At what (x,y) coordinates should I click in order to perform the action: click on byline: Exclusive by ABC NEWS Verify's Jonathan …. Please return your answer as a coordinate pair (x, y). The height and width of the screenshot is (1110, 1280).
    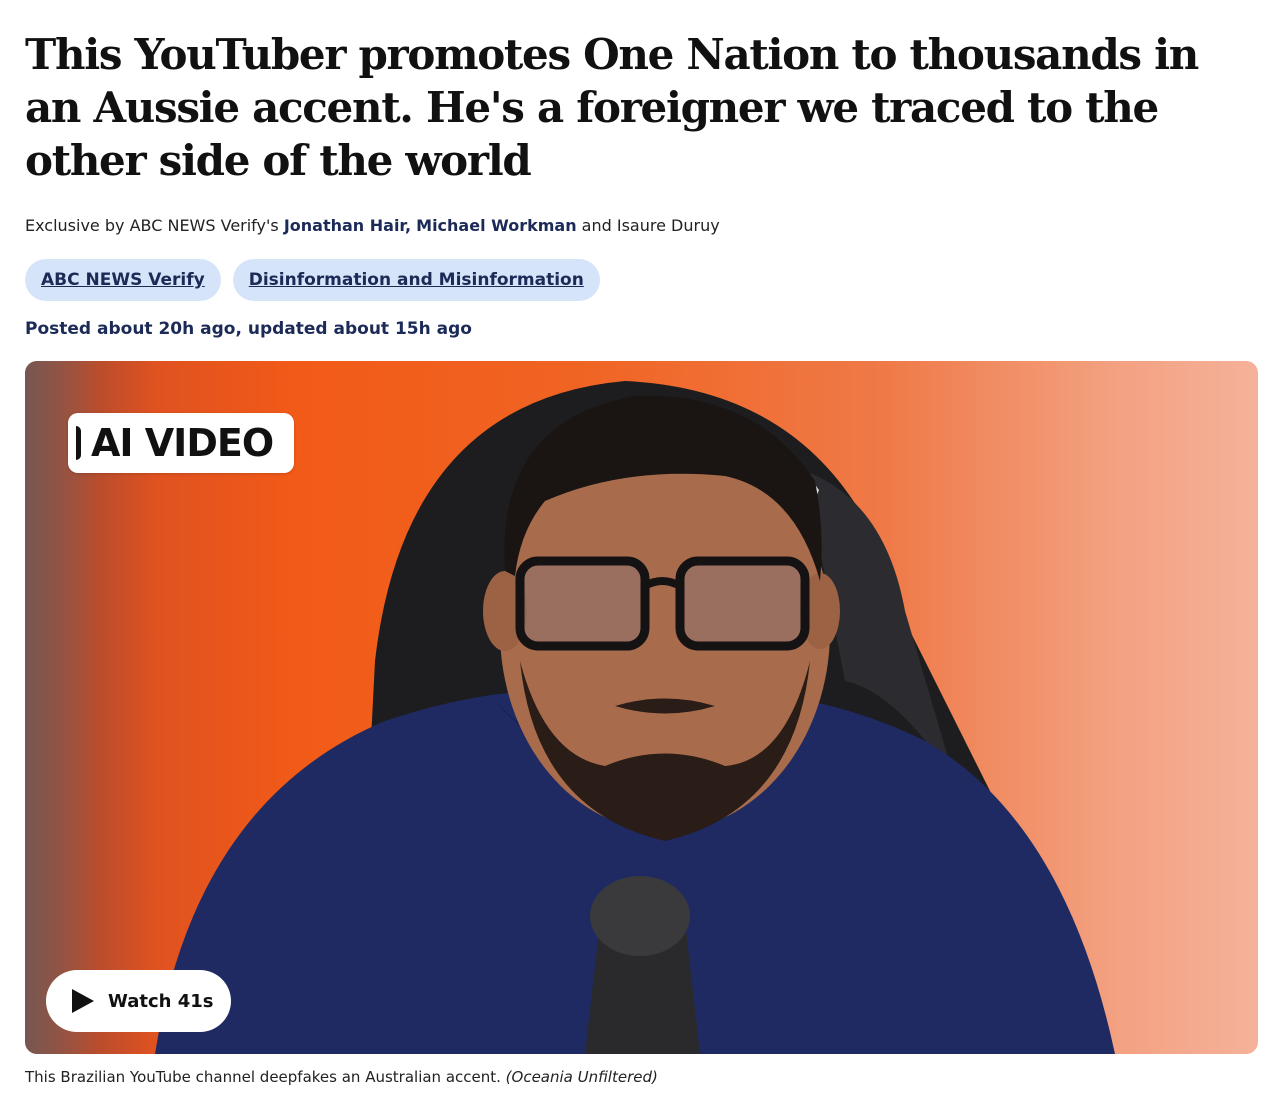
    Looking at the image, I should click on (372, 226).